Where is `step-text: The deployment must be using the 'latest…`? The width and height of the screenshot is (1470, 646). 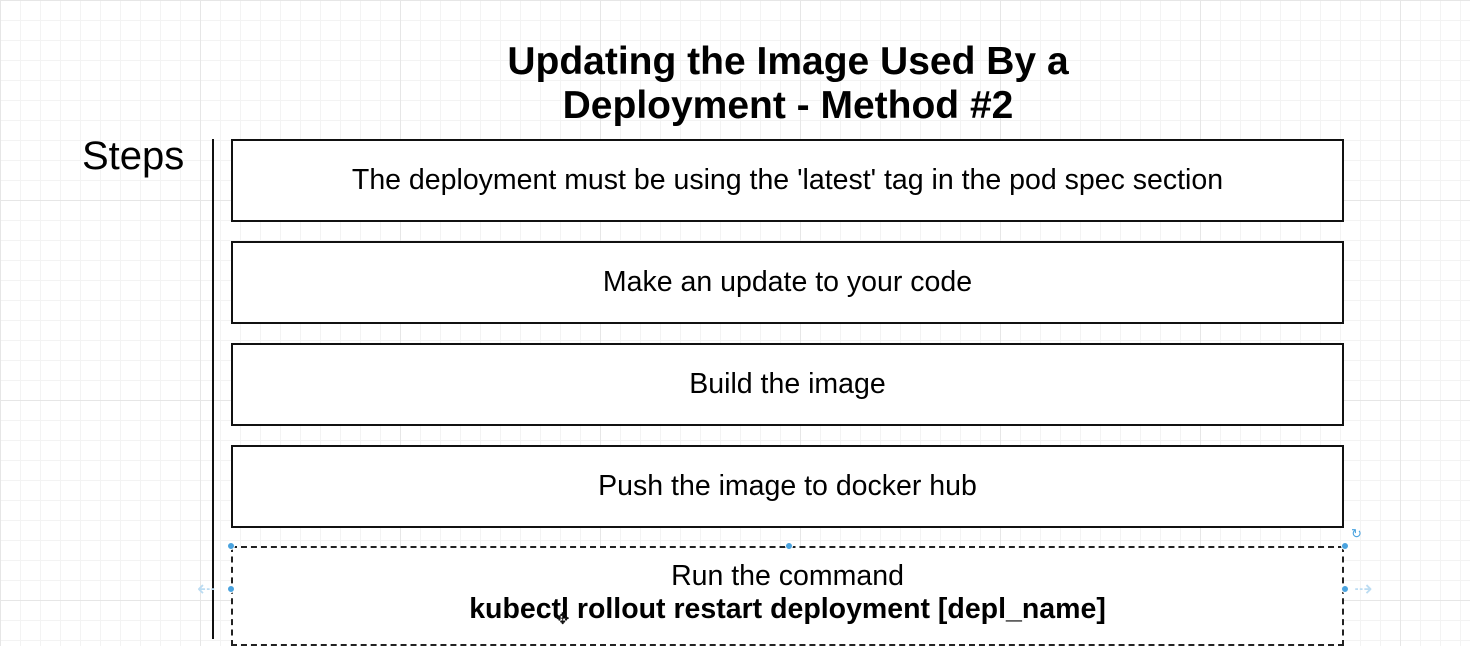 step-text: The deployment must be using the 'latest… is located at coordinates (787, 180).